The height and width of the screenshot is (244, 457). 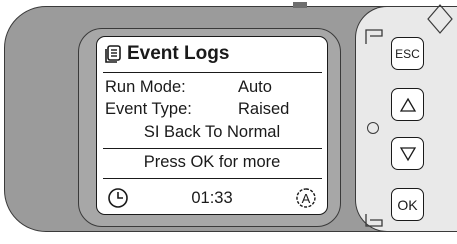 What do you see at coordinates (300, 5) in the screenshot?
I see `housing-tab` at bounding box center [300, 5].